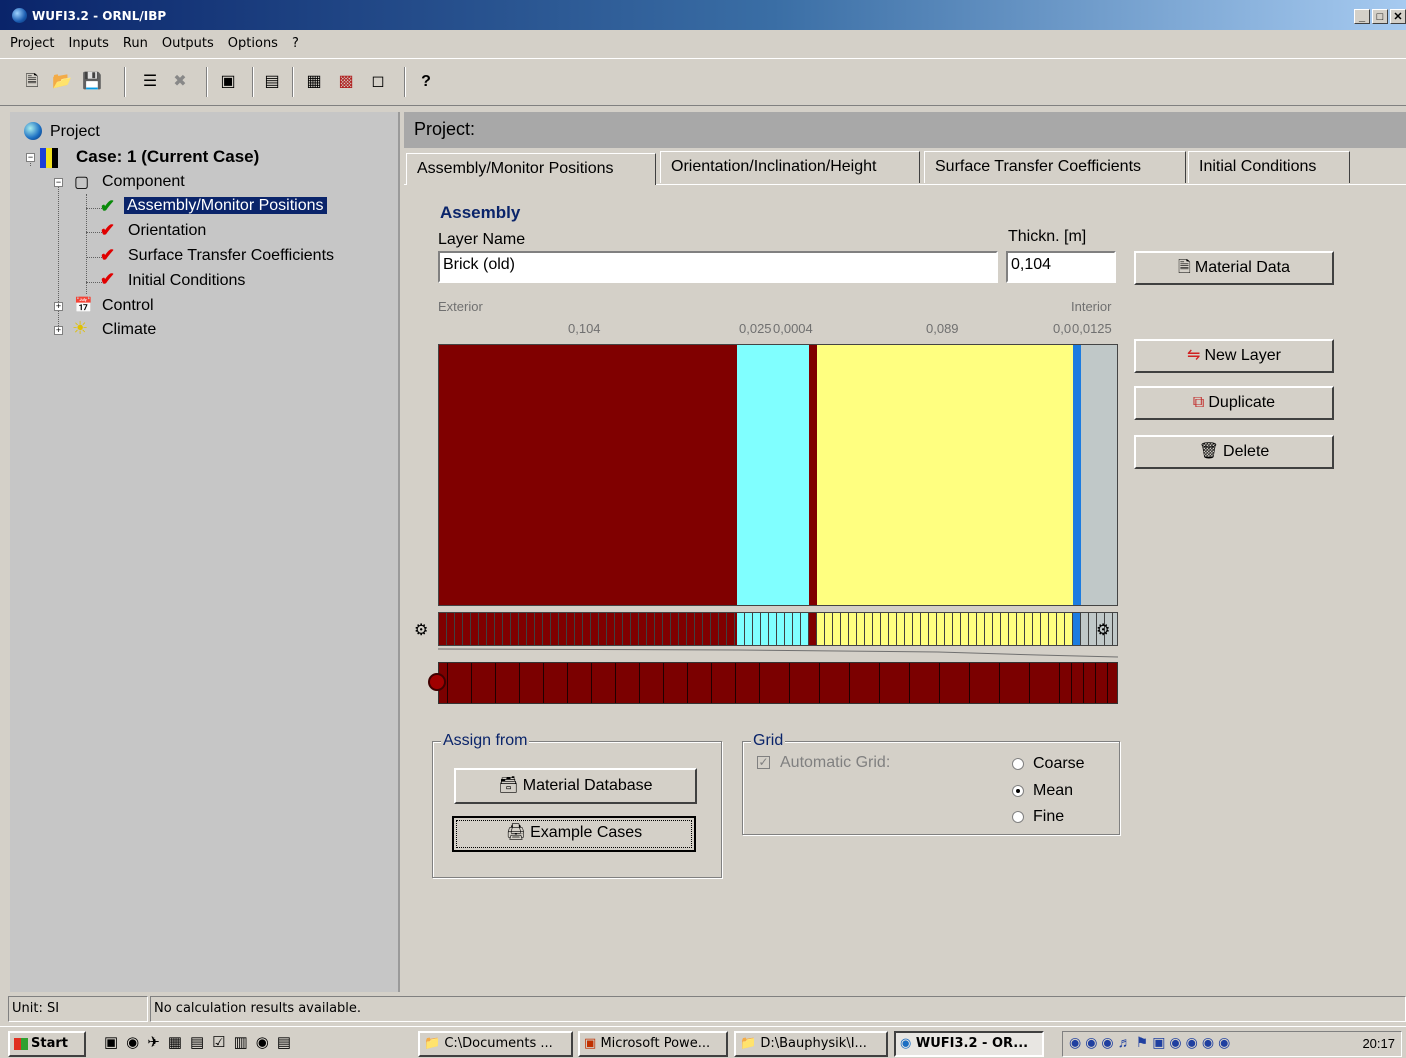 This screenshot has height=1058, width=1406. Describe the element at coordinates (253, 43) in the screenshot. I see `menu-options: Options` at that location.